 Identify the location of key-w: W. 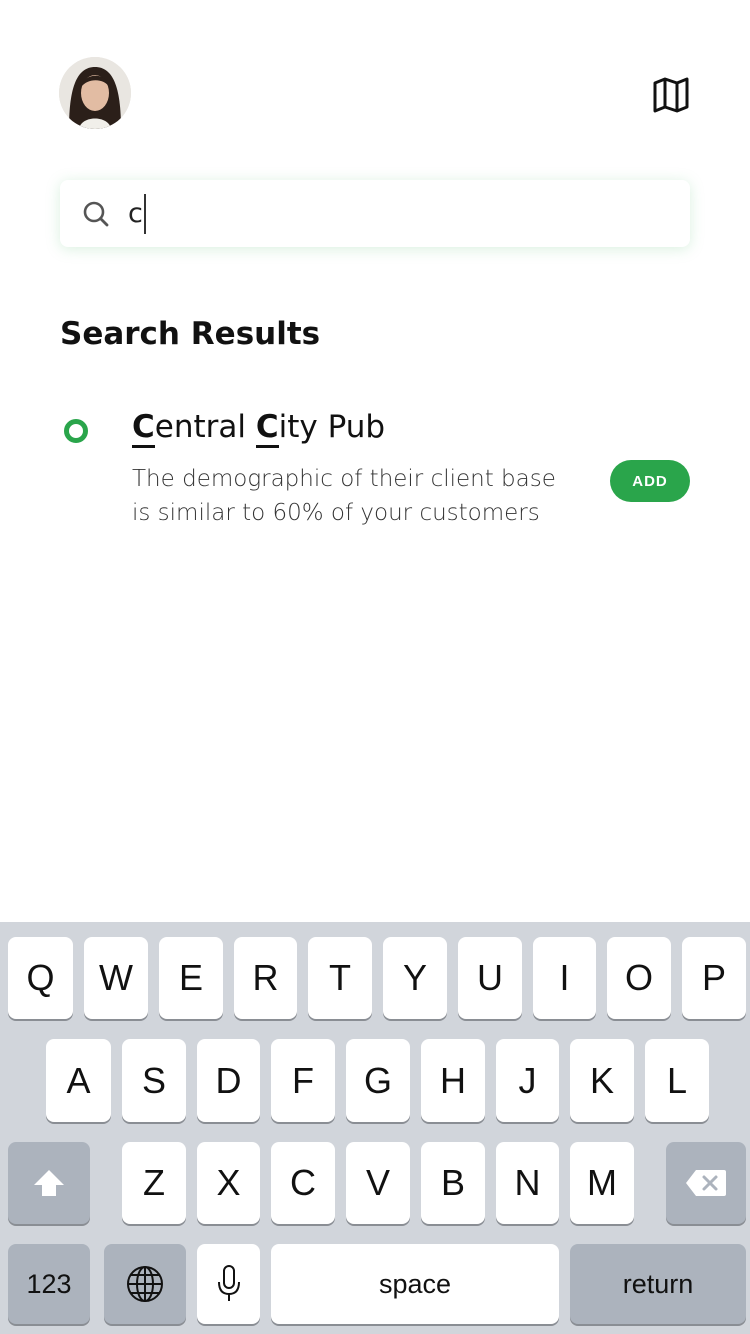
(116, 978).